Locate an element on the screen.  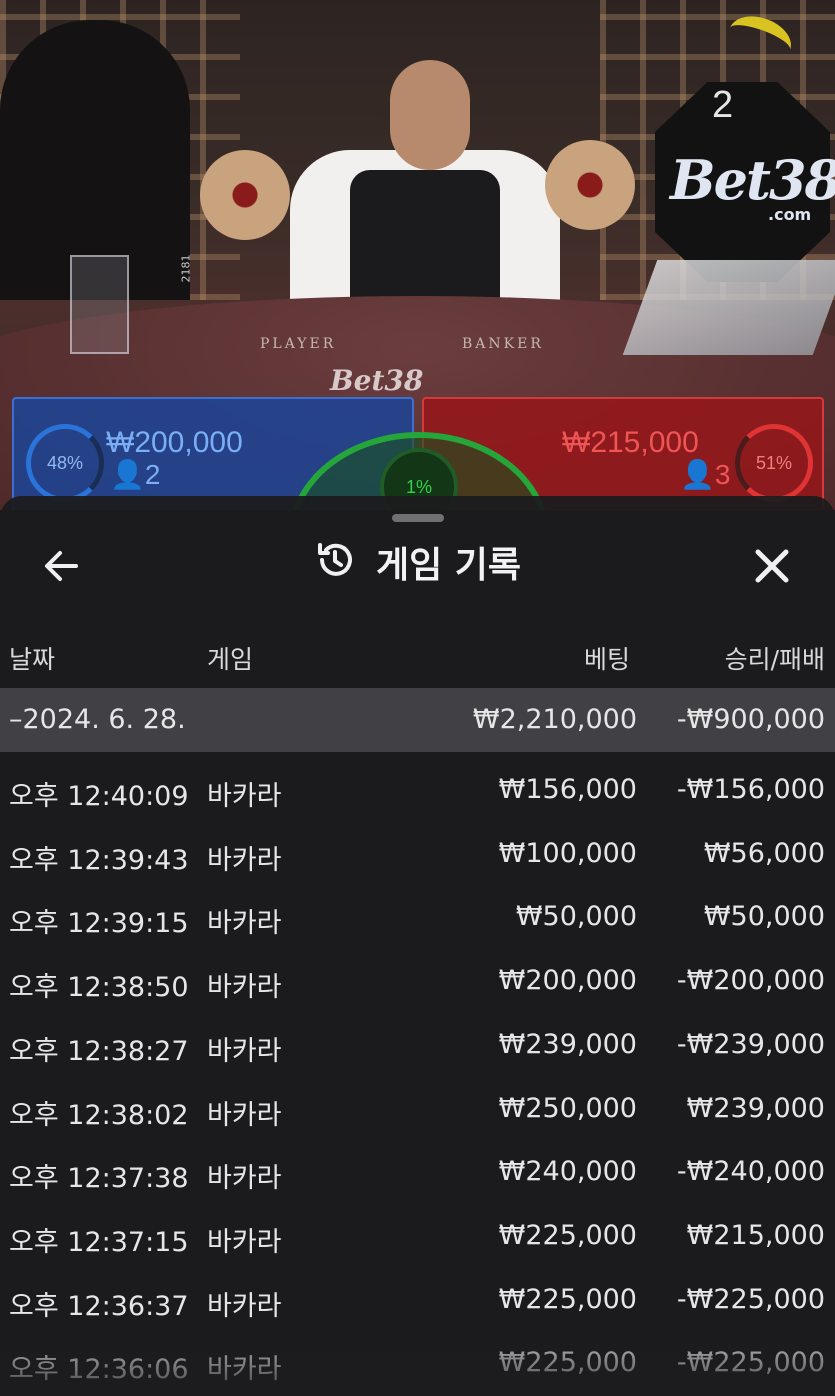
shoe-label: 2181 is located at coordinates (186, 268).